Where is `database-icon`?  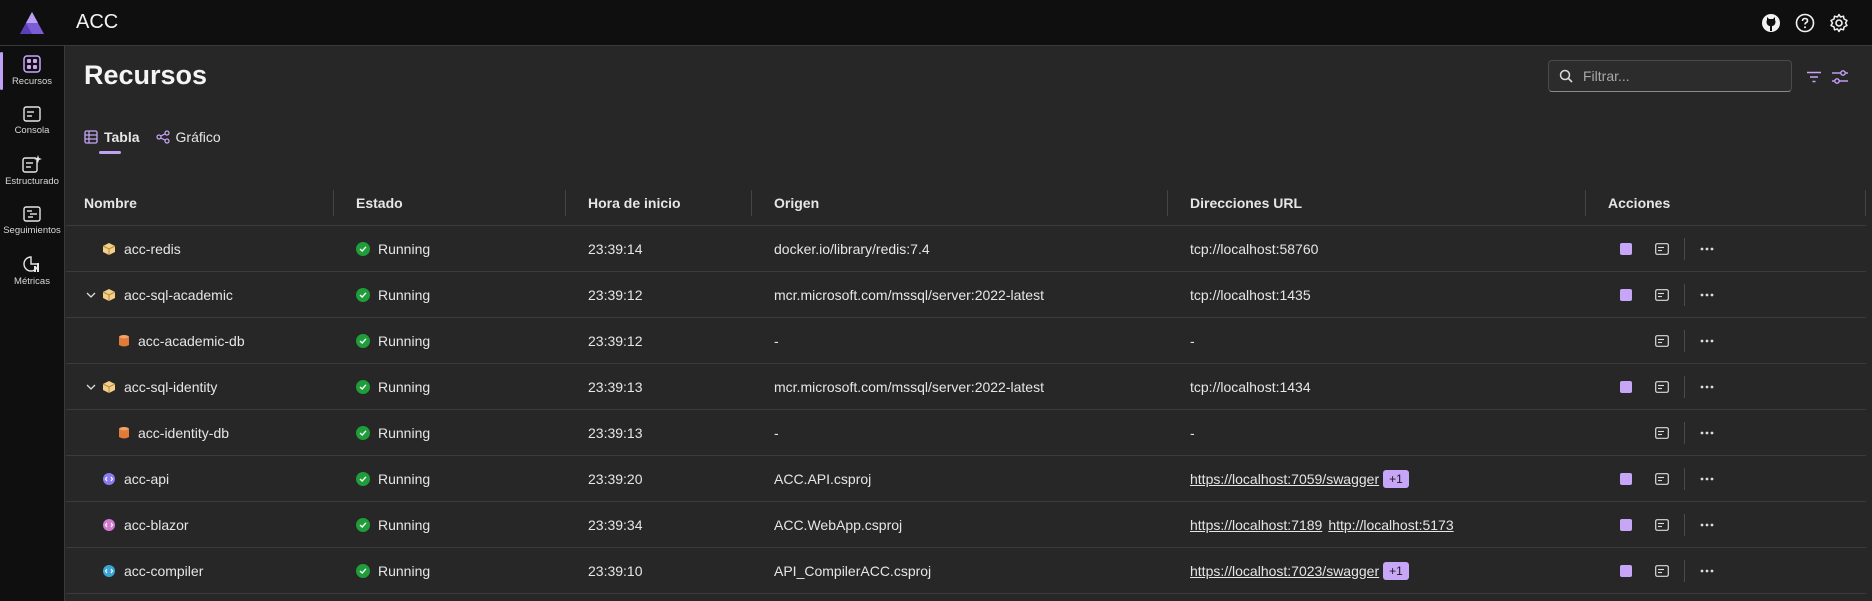 database-icon is located at coordinates (124, 433).